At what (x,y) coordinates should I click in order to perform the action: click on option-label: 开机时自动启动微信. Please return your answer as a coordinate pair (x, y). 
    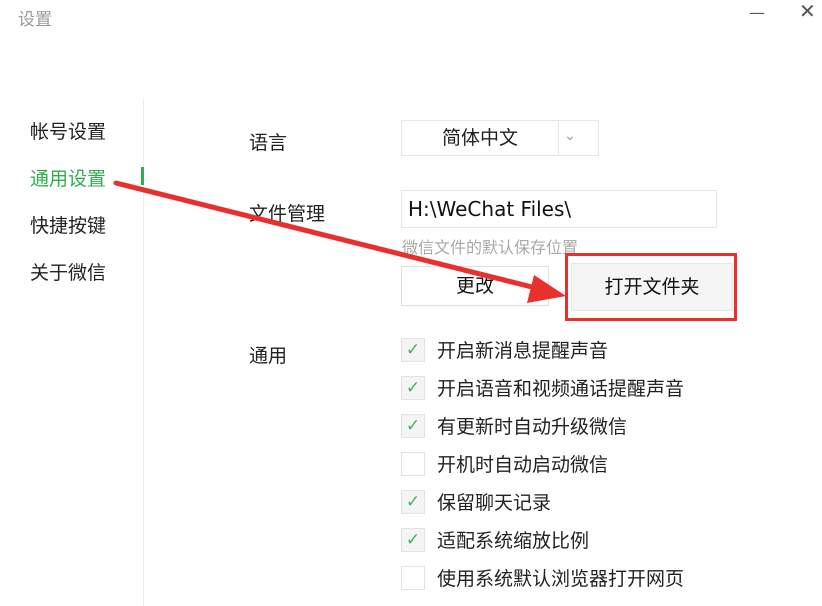
    Looking at the image, I should click on (522, 463).